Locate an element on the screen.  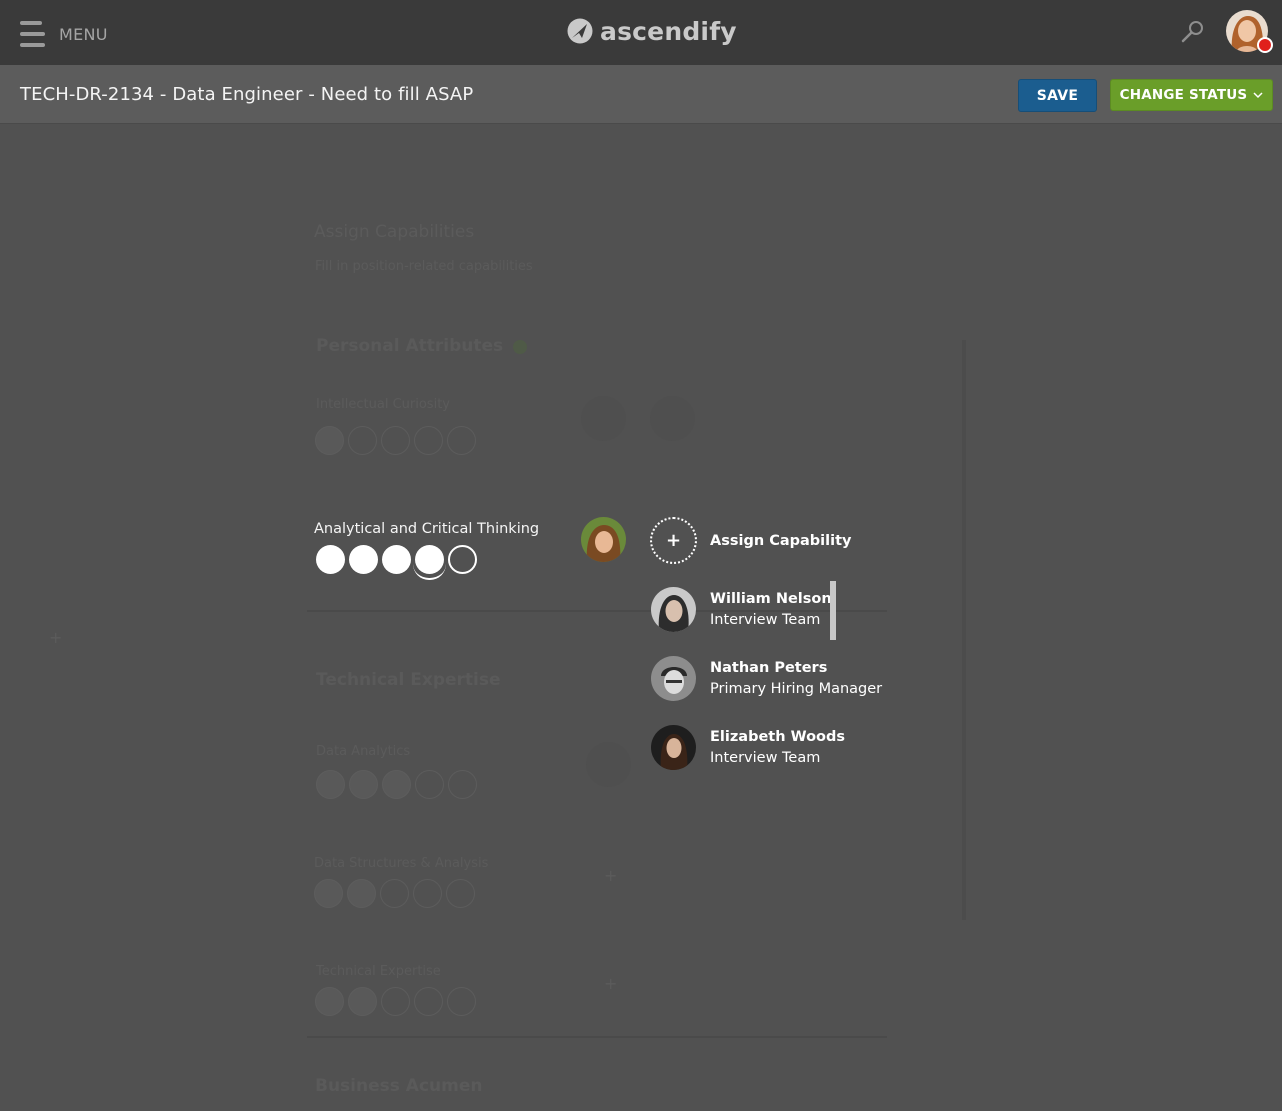
capability-label: Technical Expertise is located at coordinates (378, 971).